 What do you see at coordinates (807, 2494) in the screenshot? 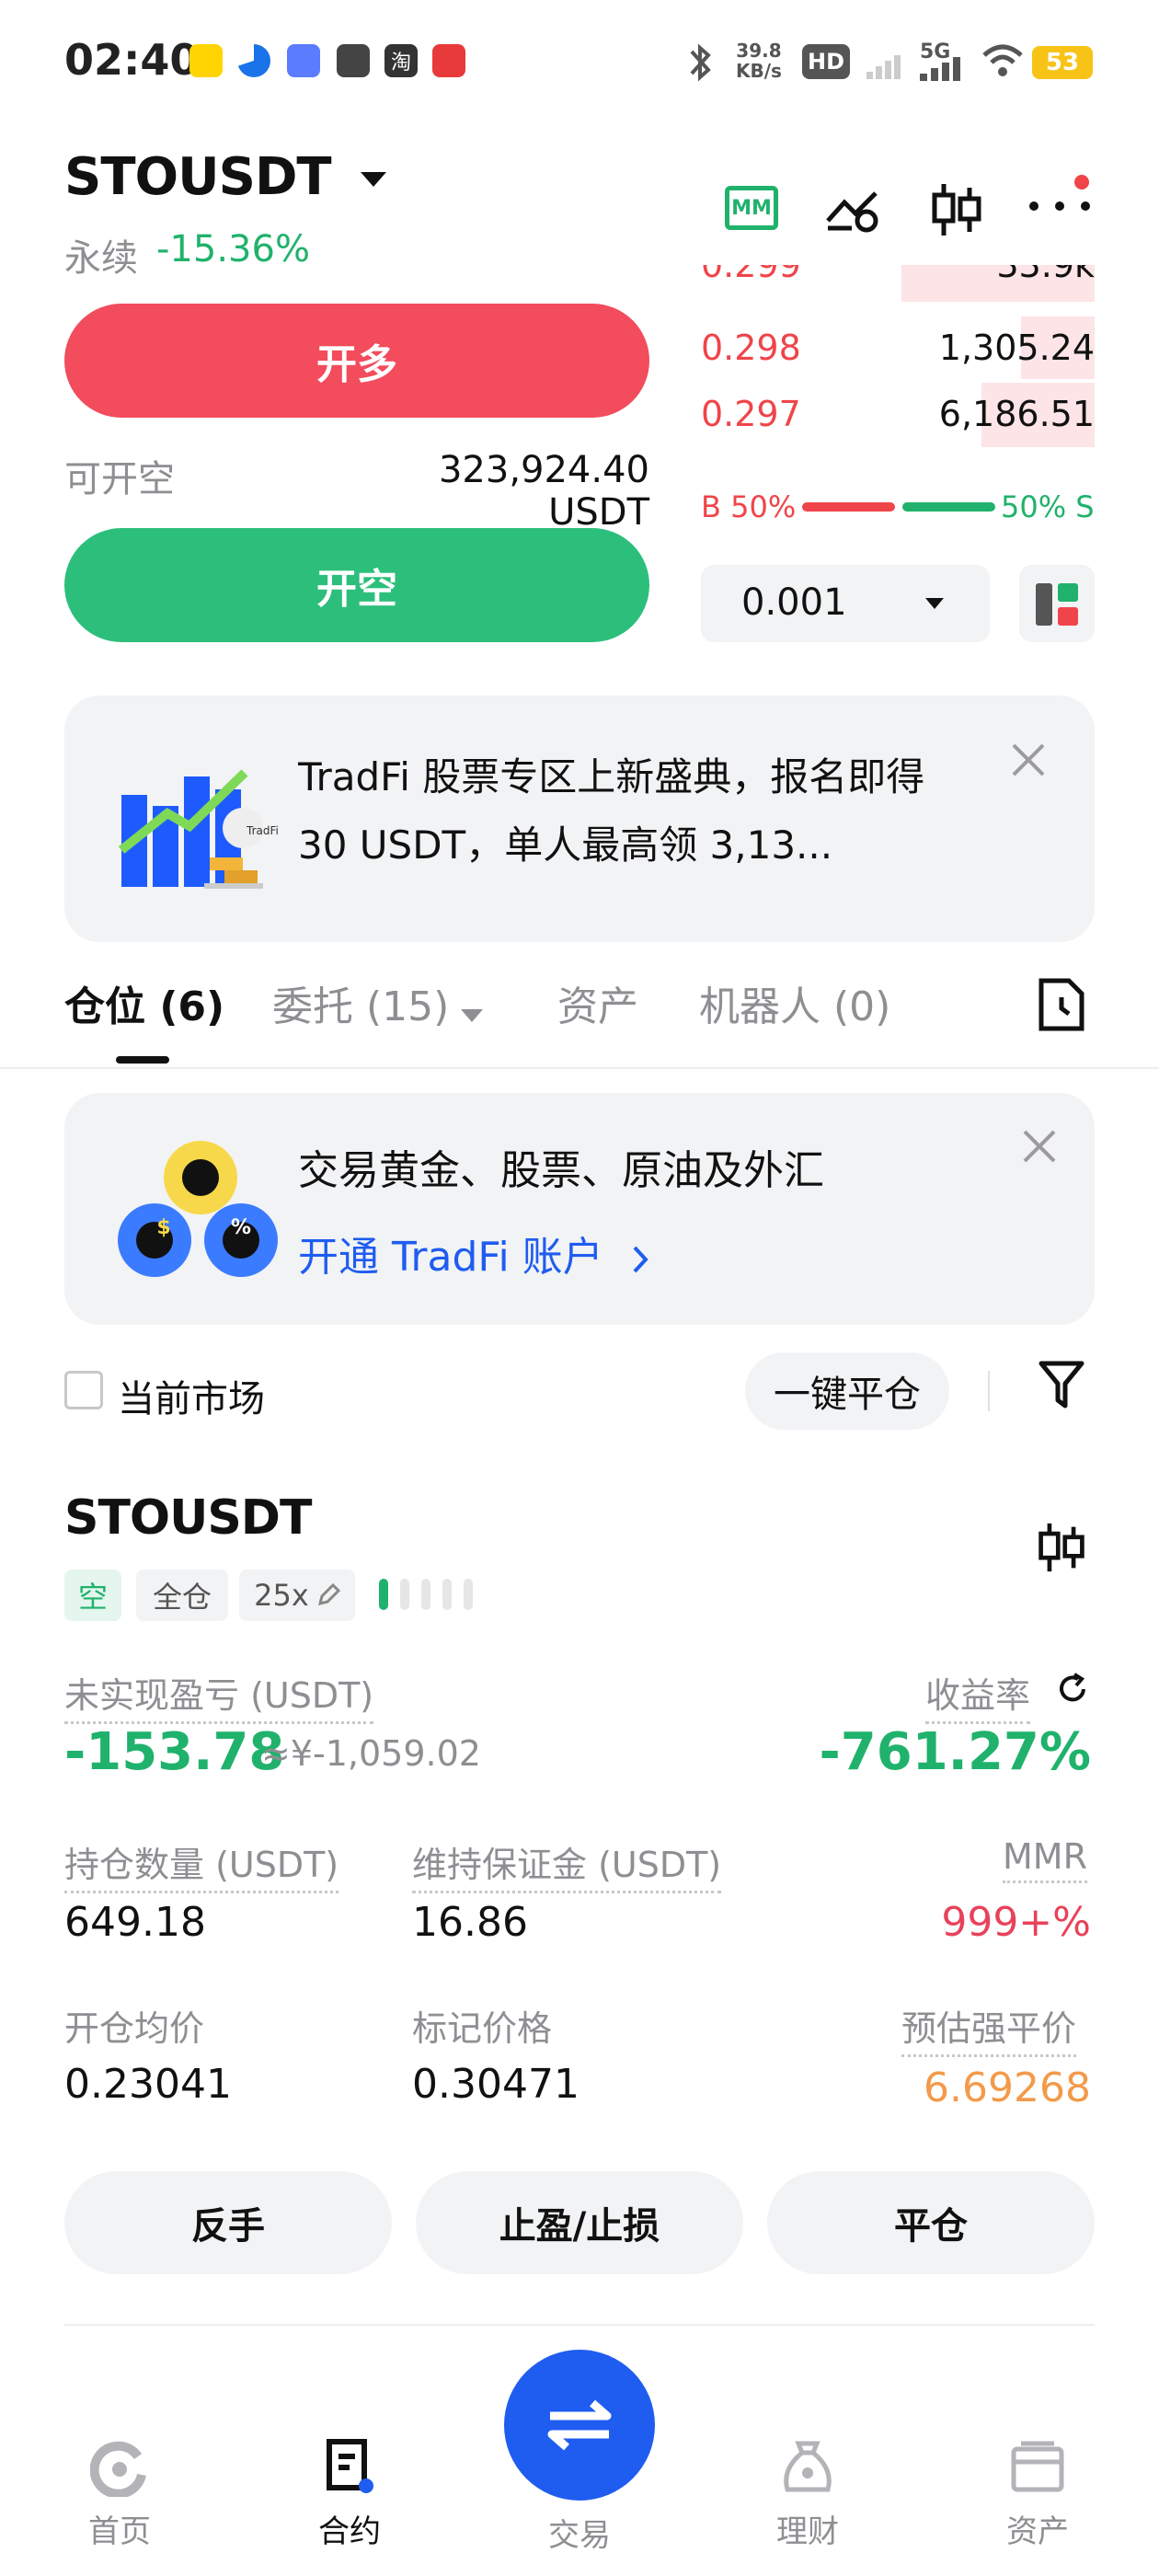
I see `nav-earn: 理财` at bounding box center [807, 2494].